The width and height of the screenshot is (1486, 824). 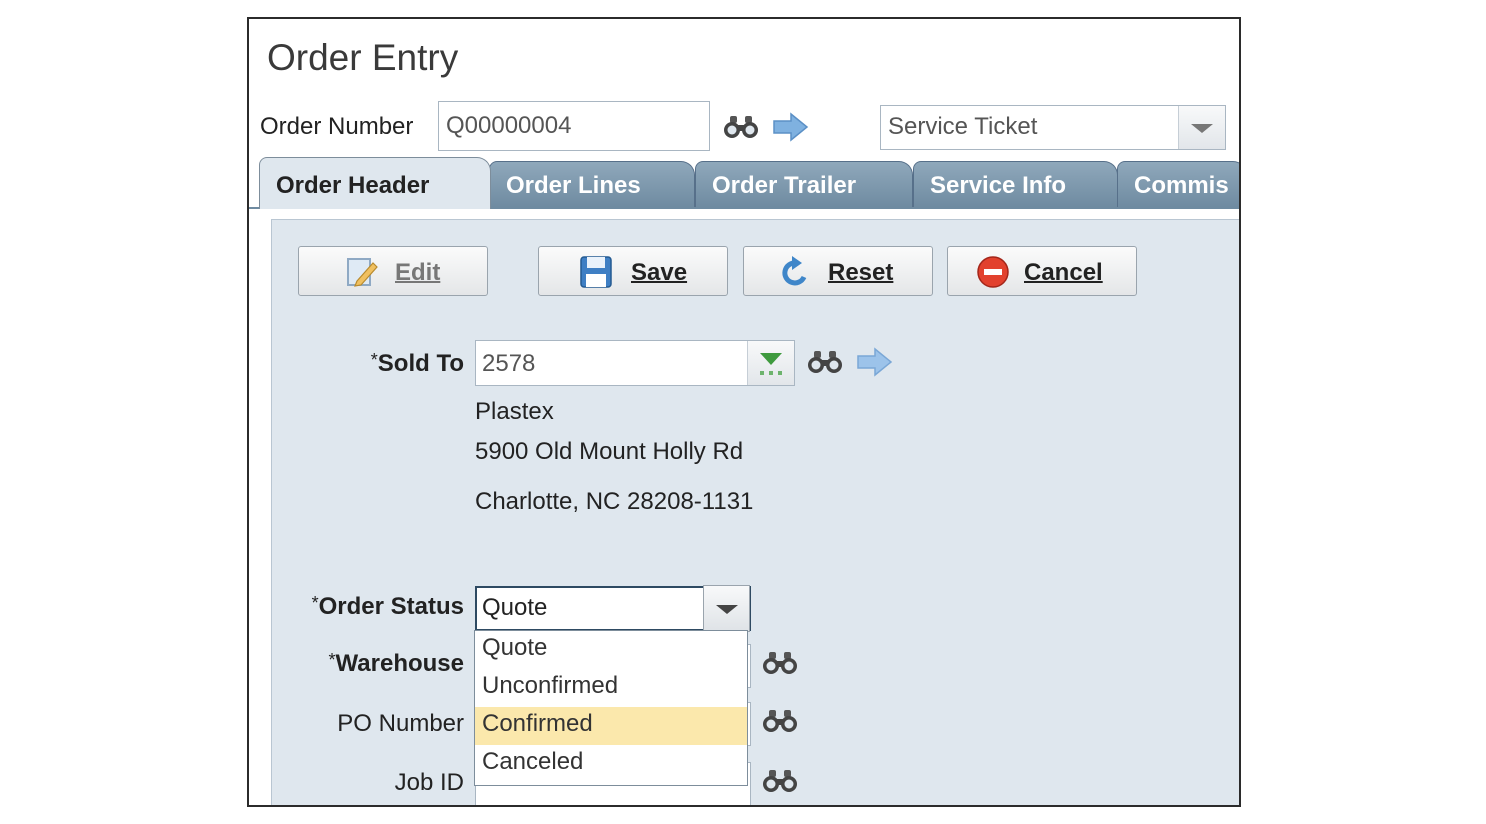 I want to click on filter-dropdown-icon, so click(x=771, y=364).